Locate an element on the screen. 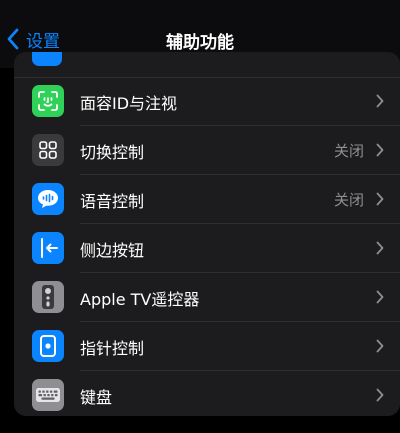  row-label: 键盘 is located at coordinates (96, 397).